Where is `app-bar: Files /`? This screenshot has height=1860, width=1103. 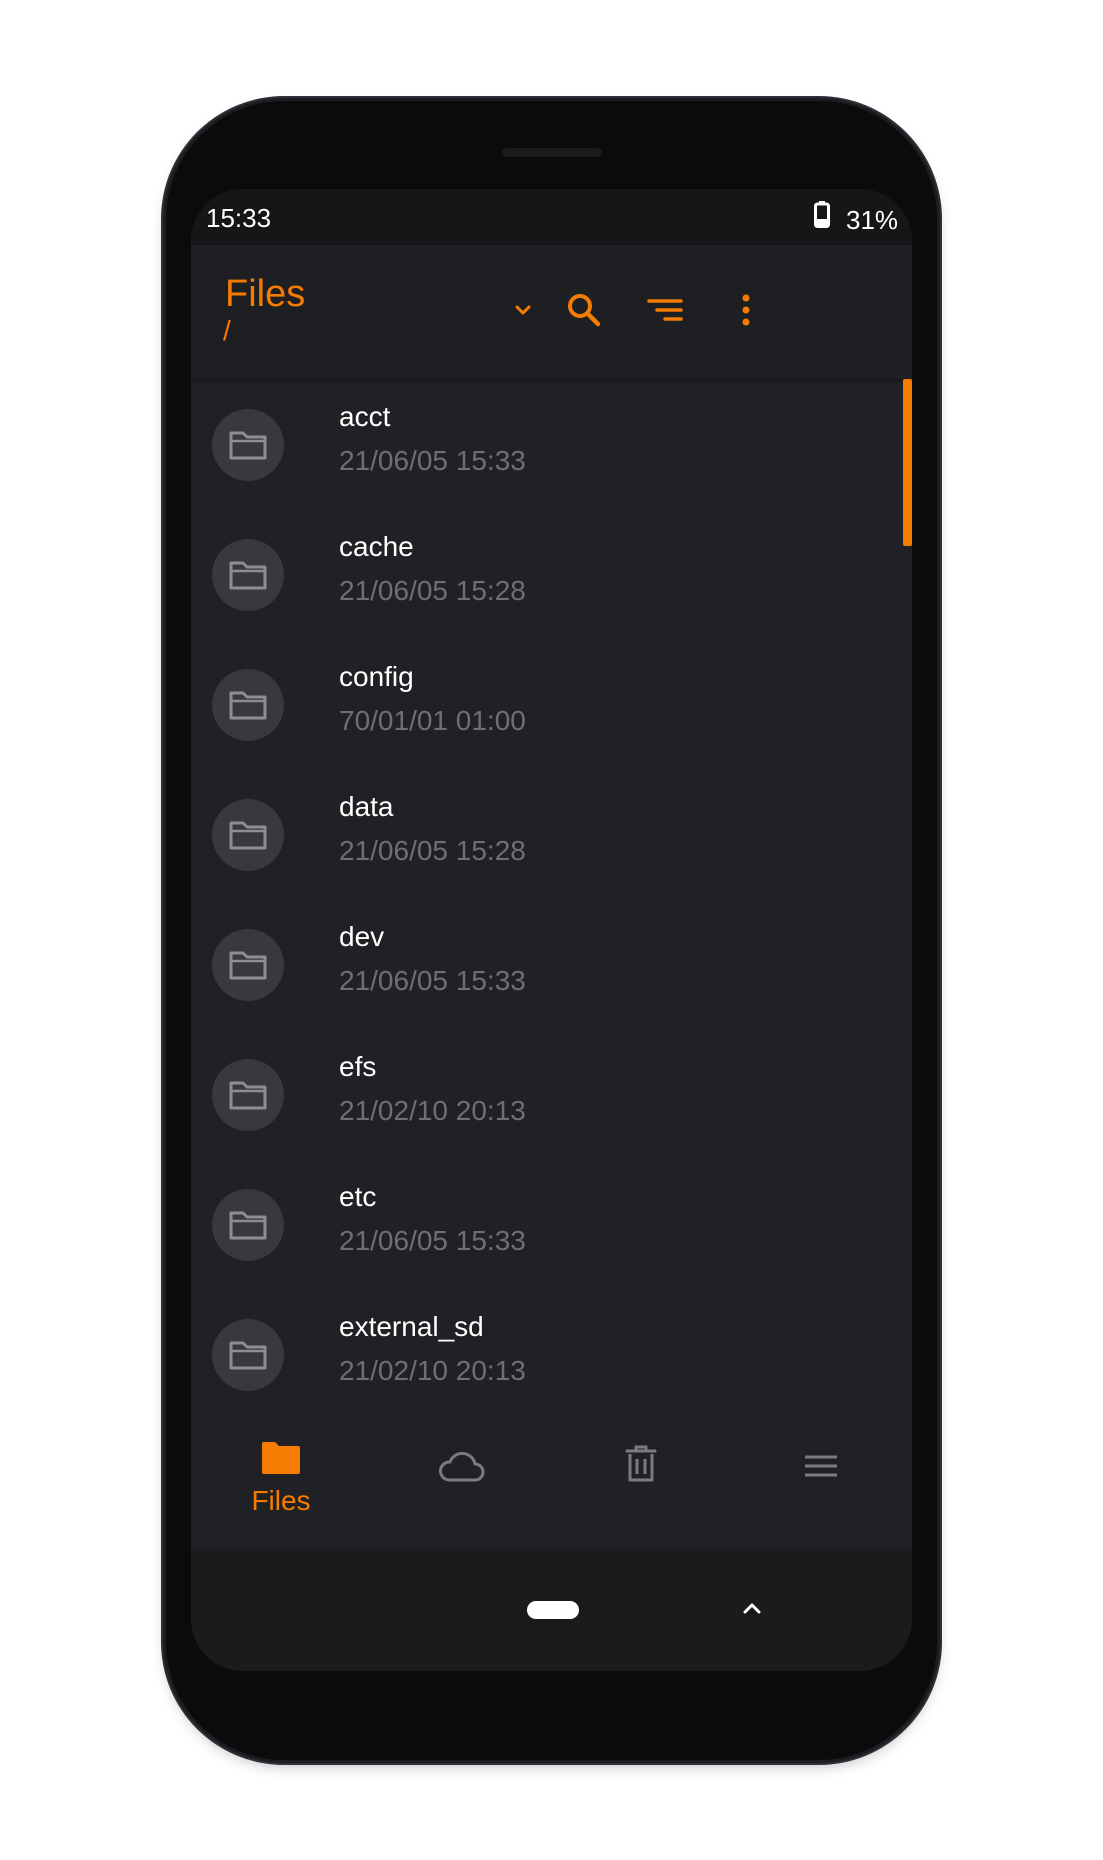
app-bar: Files / is located at coordinates (551, 312).